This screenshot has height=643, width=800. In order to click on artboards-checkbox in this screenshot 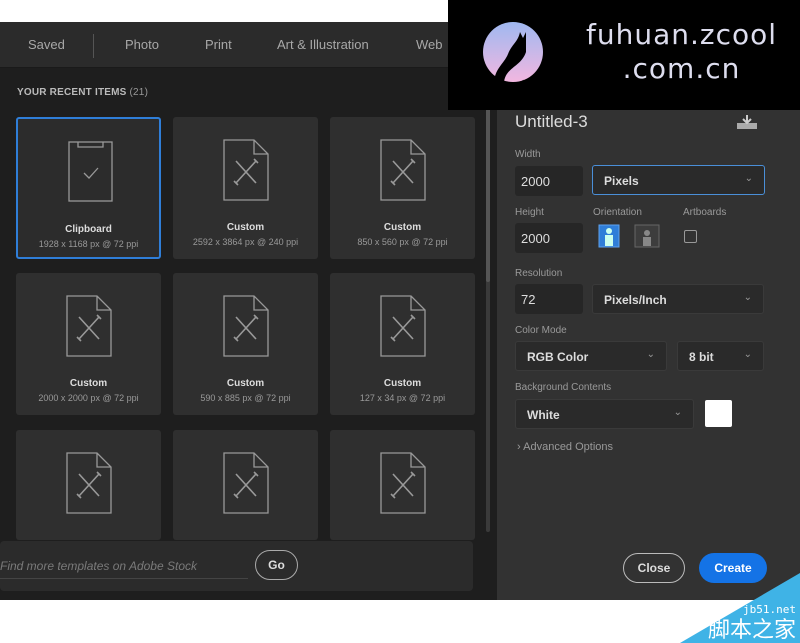, I will do `click(690, 236)`.